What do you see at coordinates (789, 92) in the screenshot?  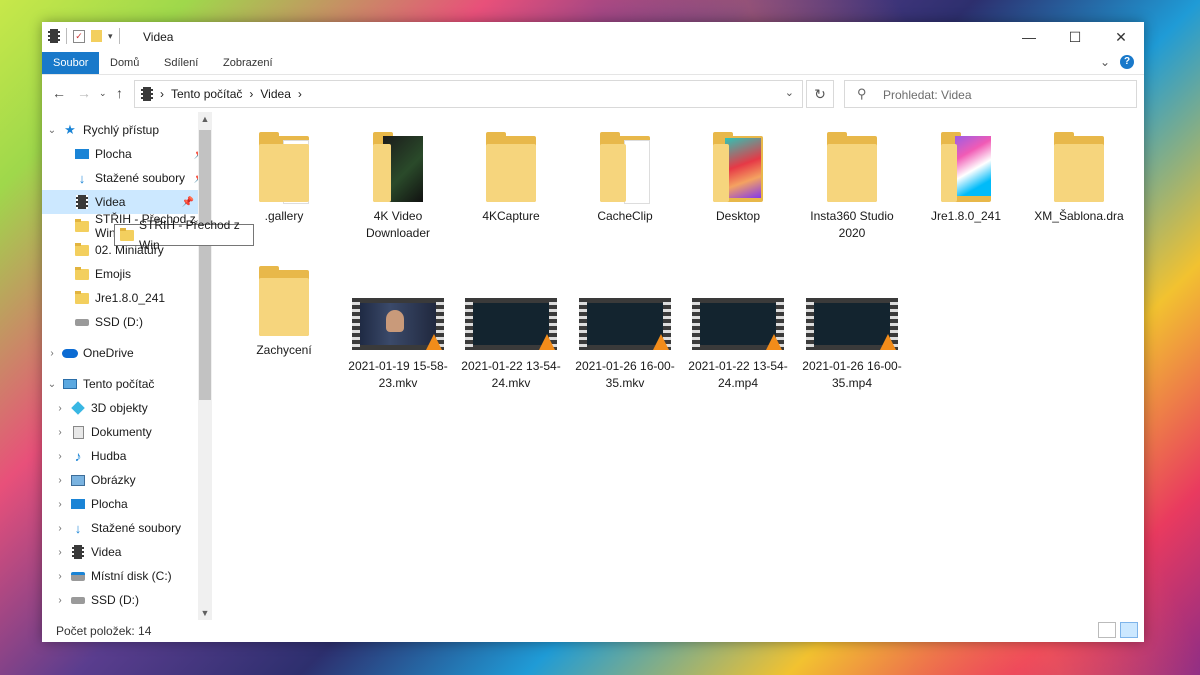 I see `address-dropdown-icon: ⌄` at bounding box center [789, 92].